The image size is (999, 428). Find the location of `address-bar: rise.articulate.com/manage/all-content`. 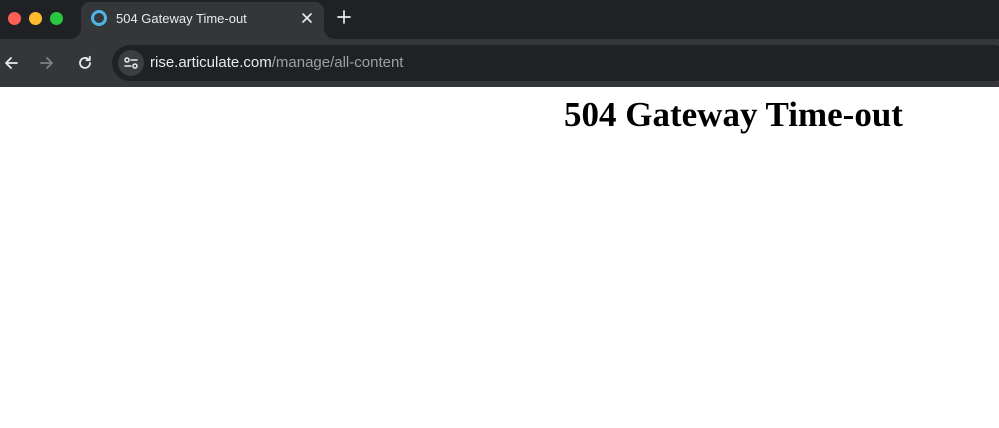

address-bar: rise.articulate.com/manage/all-content is located at coordinates (555, 63).